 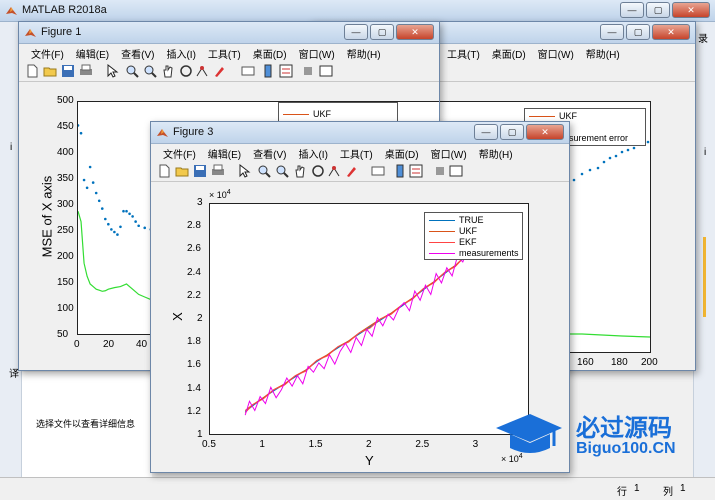 I want to click on figure3-menu-help: 帮助(H), so click(x=496, y=152).